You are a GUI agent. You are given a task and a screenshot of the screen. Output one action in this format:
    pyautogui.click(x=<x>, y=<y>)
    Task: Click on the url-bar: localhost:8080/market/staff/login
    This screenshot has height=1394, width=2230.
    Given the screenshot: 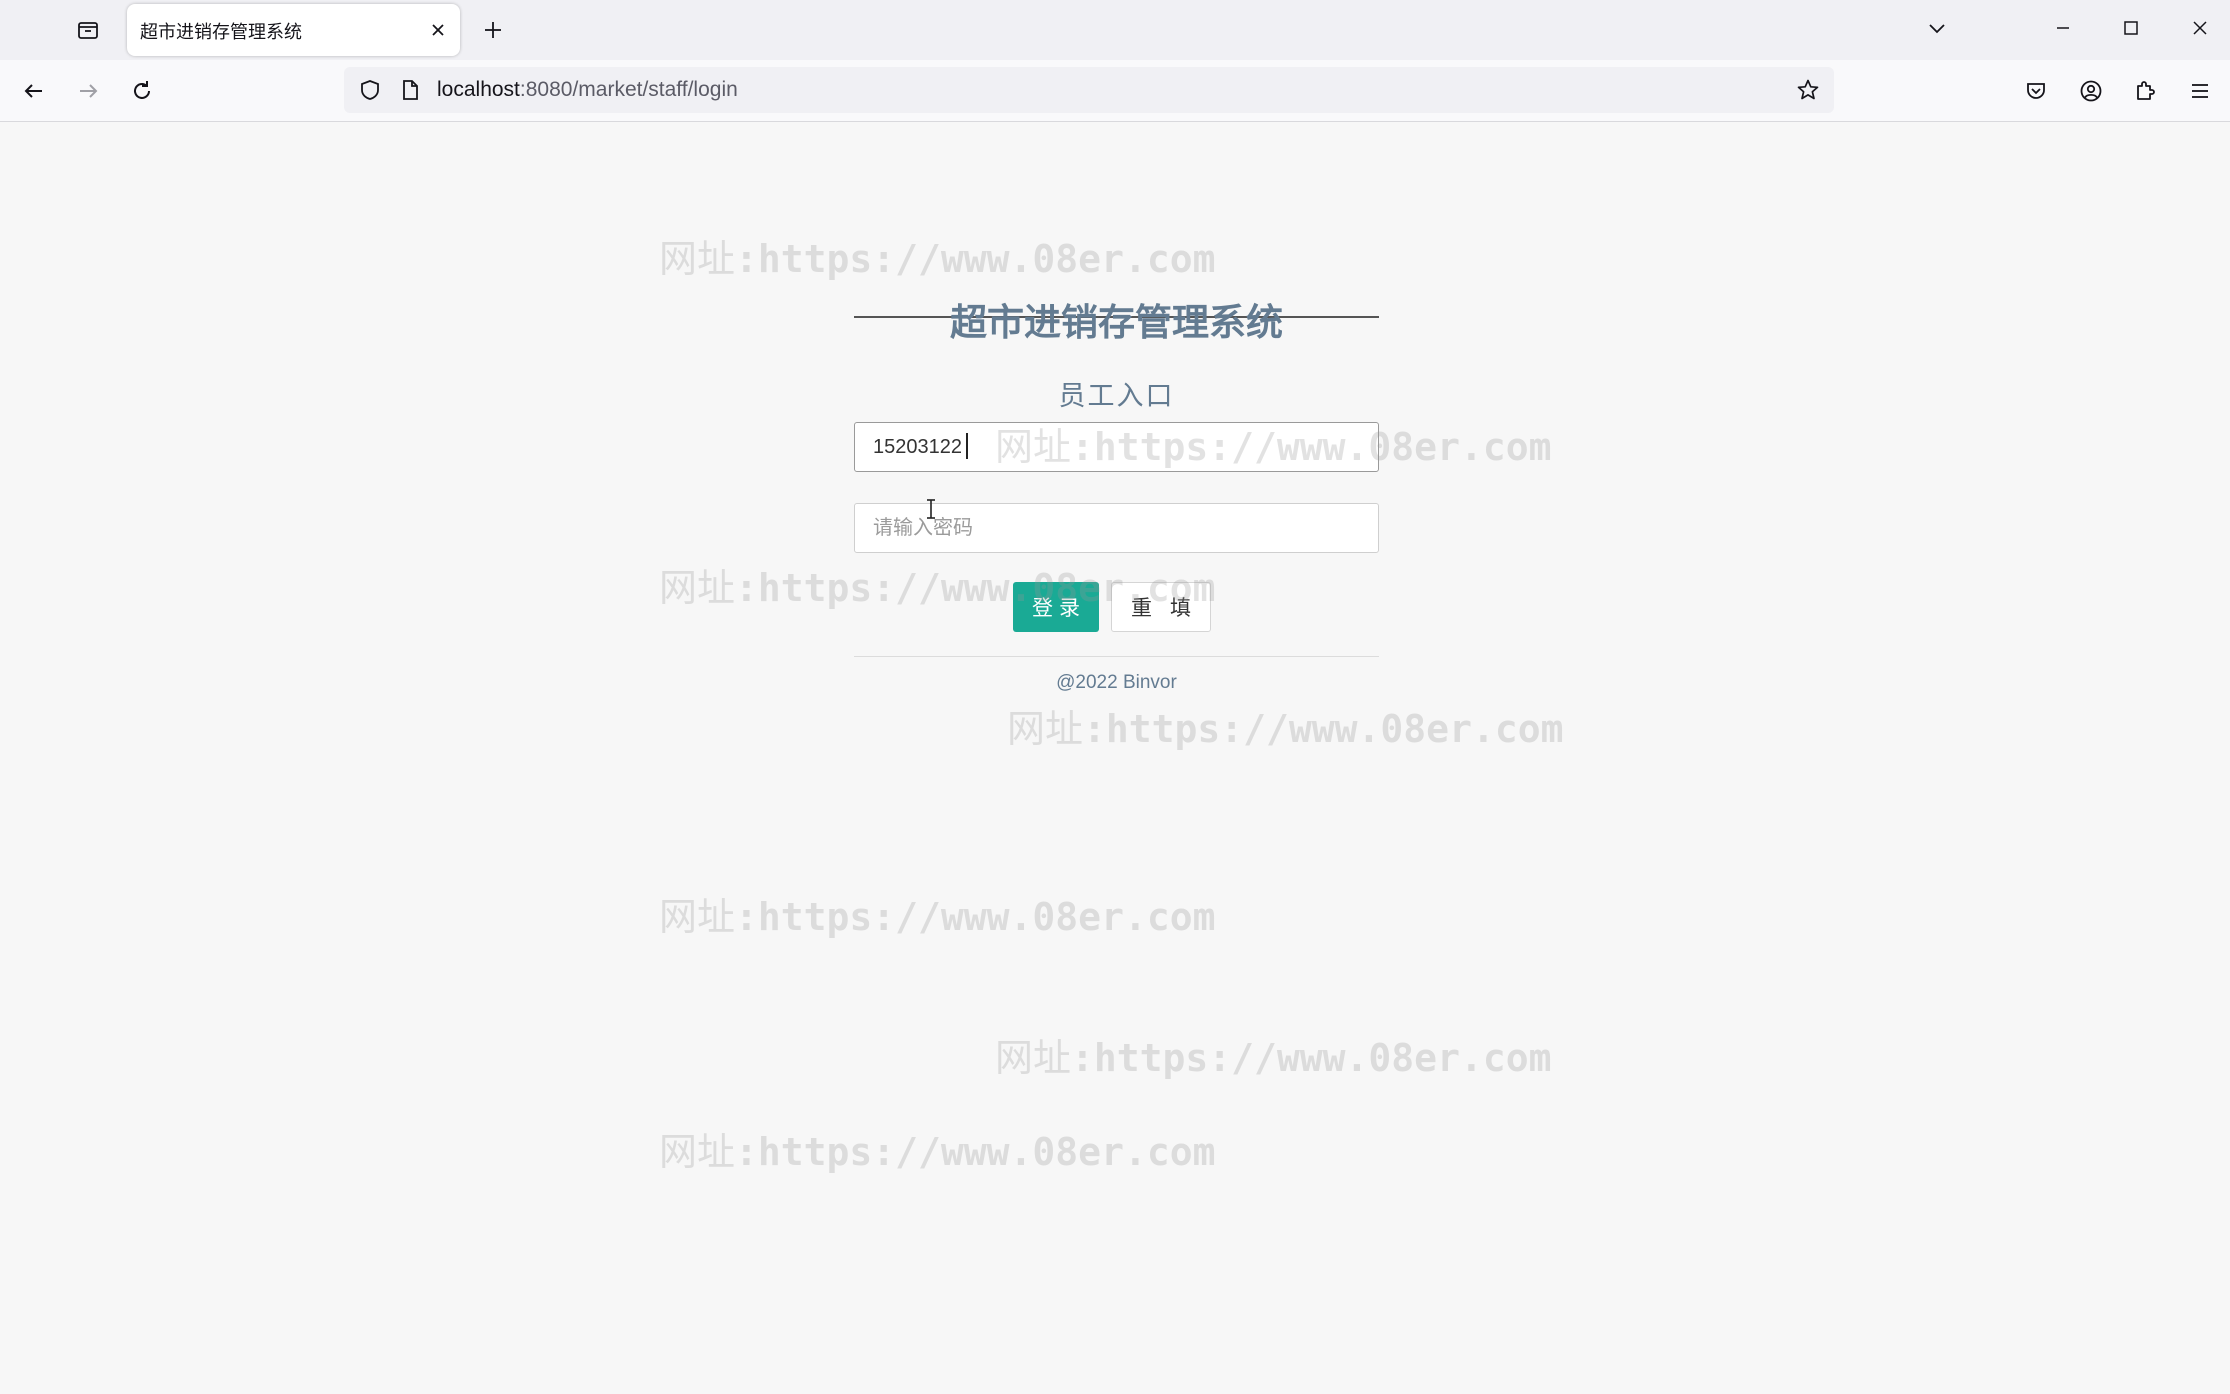 What is the action you would take?
    pyautogui.click(x=1089, y=90)
    